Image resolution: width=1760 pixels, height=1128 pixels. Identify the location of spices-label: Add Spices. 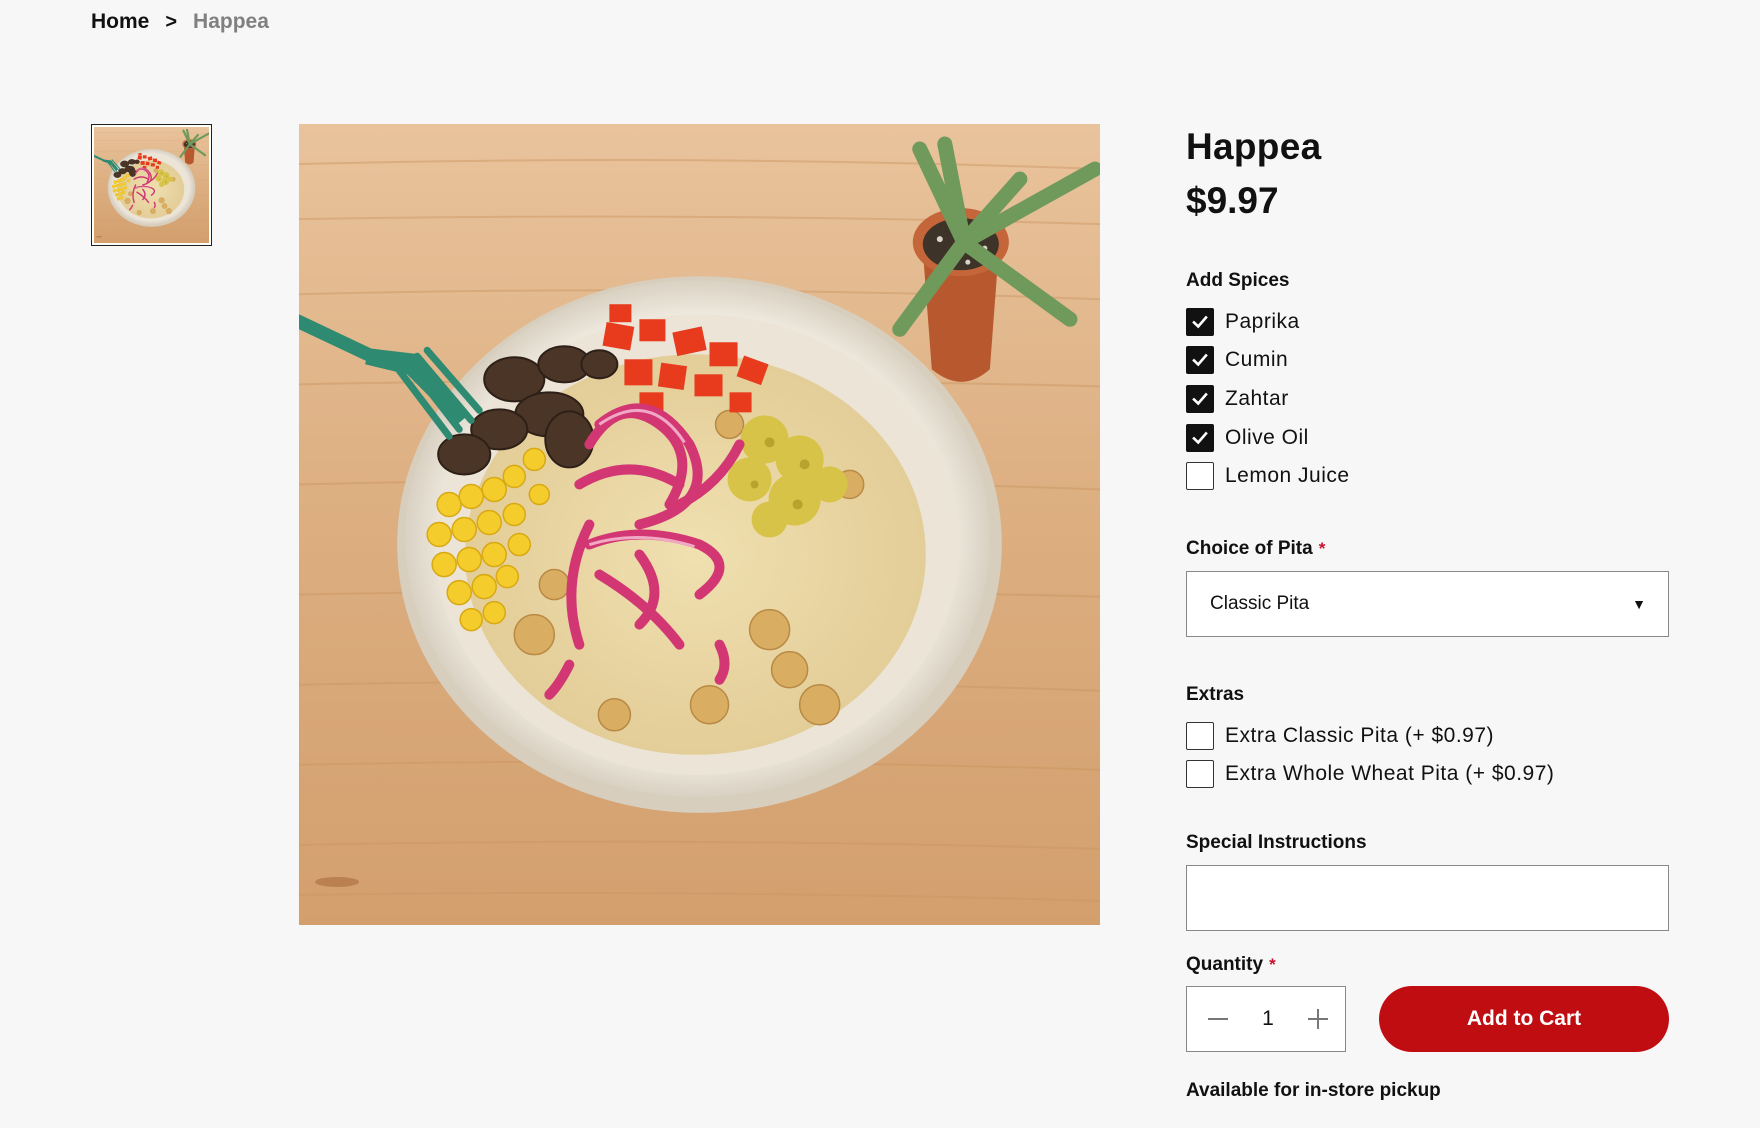
(1268, 281).